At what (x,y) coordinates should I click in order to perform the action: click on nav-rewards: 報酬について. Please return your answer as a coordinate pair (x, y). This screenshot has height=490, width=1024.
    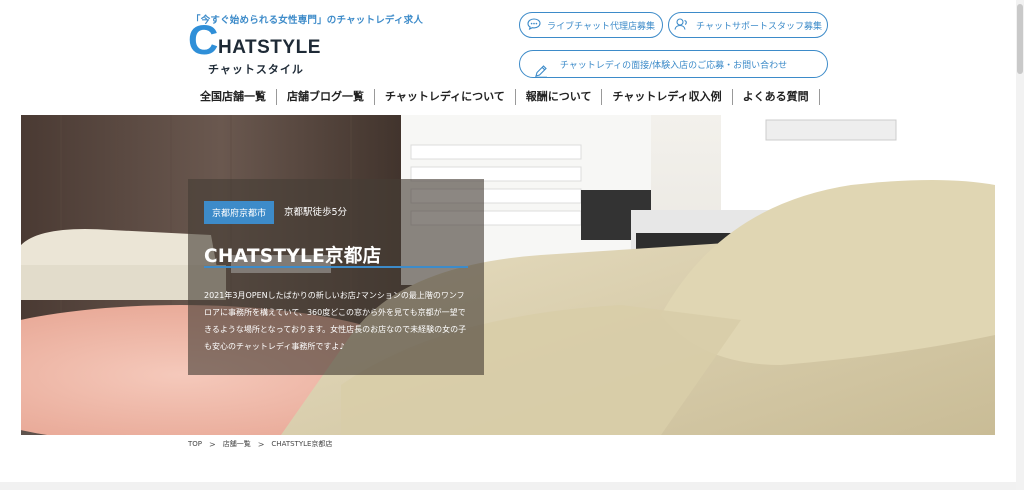
    Looking at the image, I should click on (559, 97).